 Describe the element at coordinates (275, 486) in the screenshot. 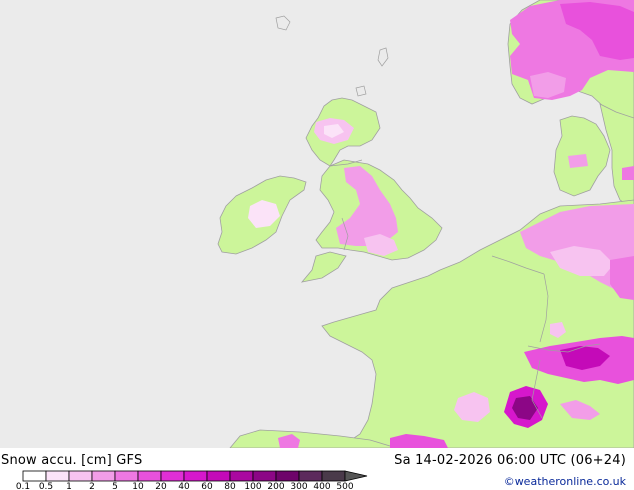

I see `legend-tick-label: 200` at that location.